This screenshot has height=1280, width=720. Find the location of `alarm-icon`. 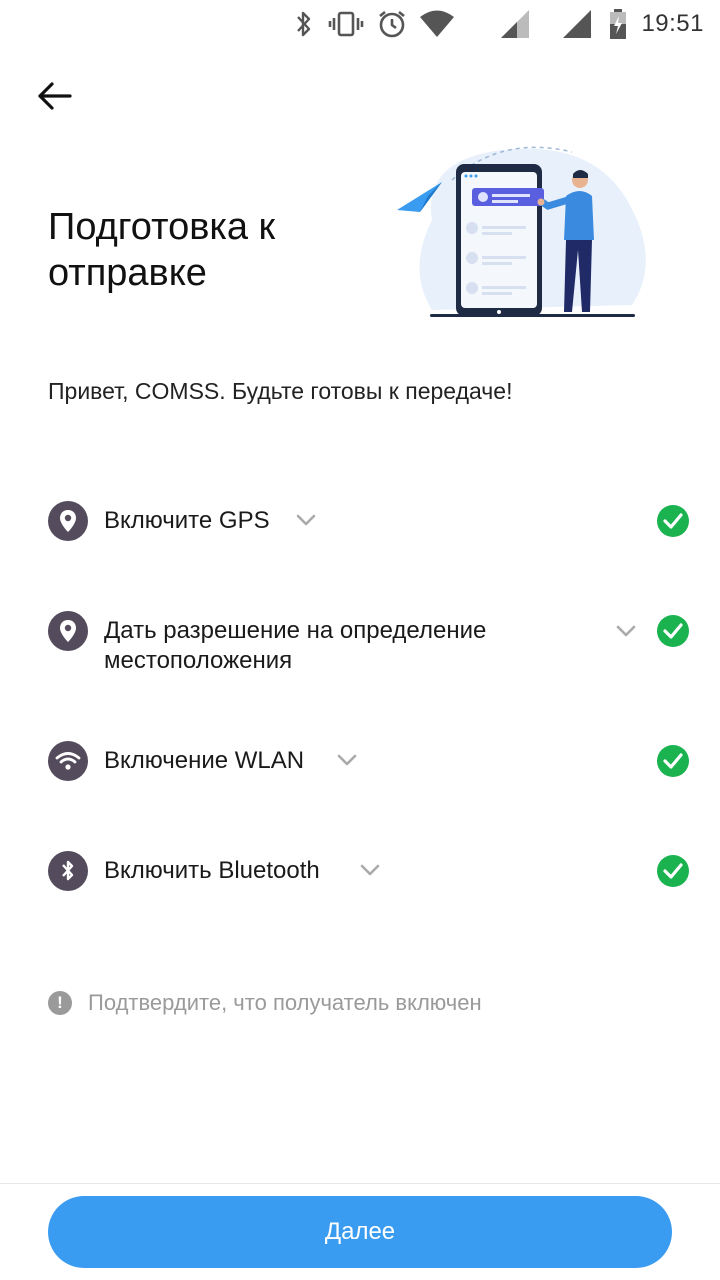

alarm-icon is located at coordinates (392, 24).